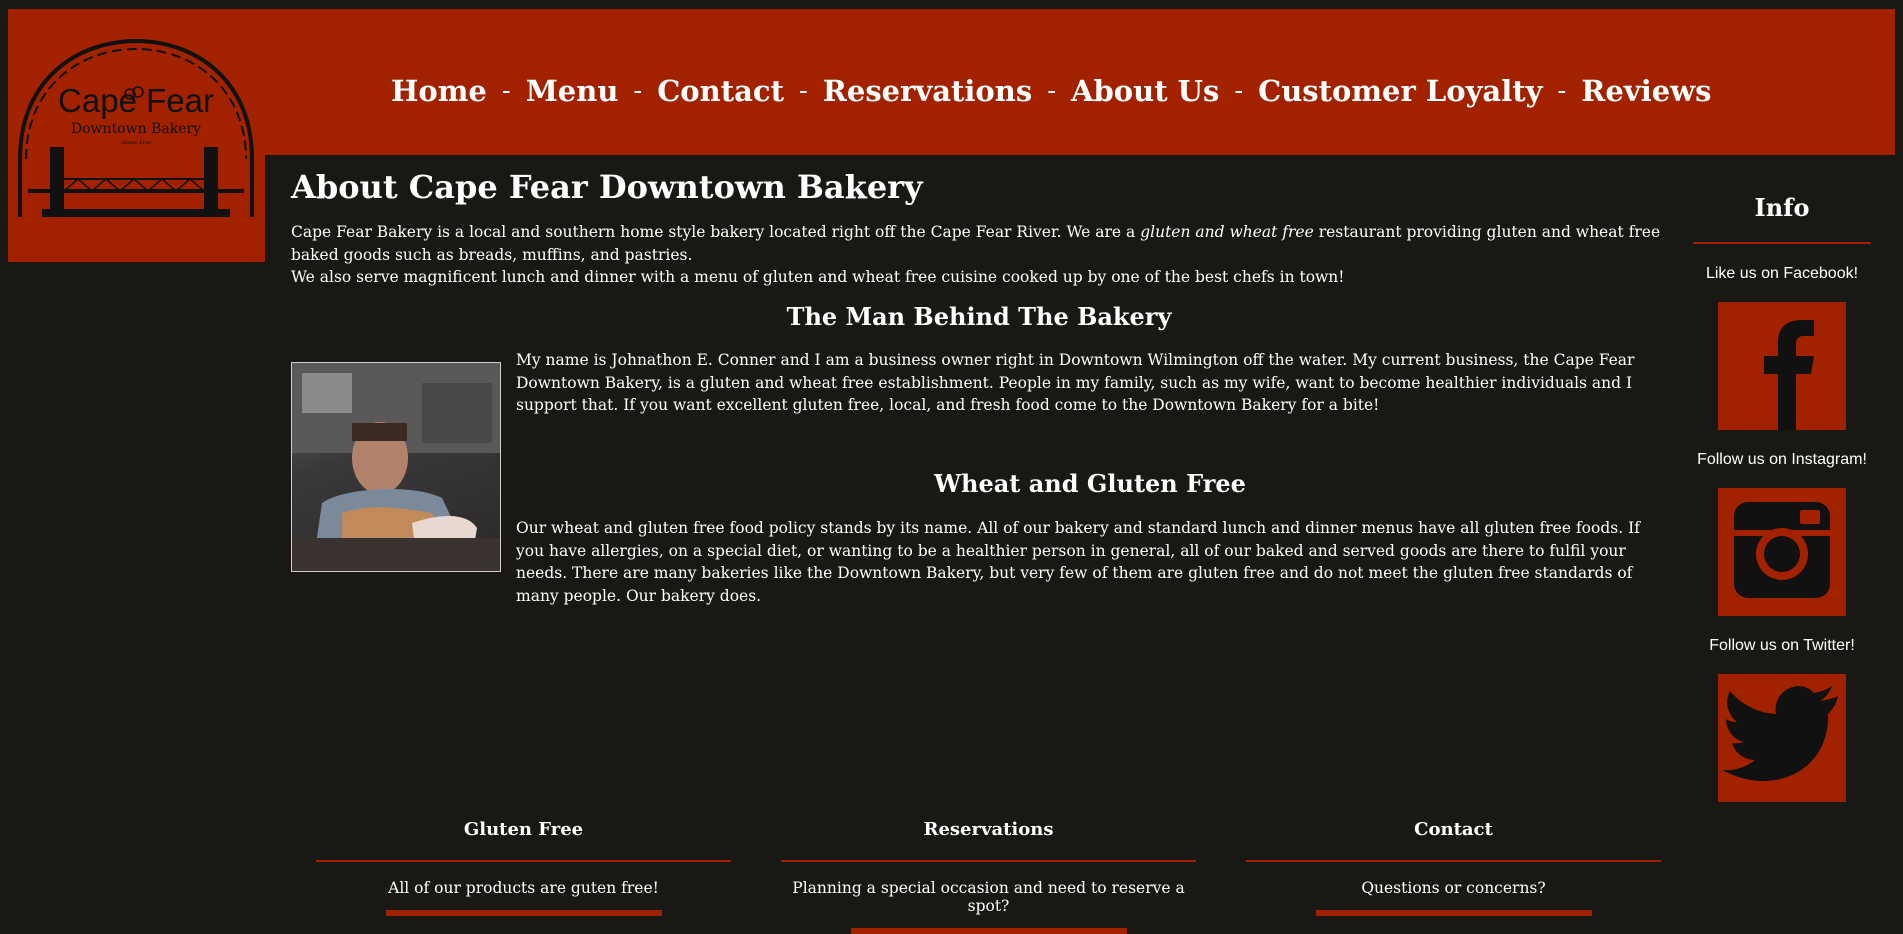  What do you see at coordinates (439, 91) in the screenshot?
I see `nav-home: Home` at bounding box center [439, 91].